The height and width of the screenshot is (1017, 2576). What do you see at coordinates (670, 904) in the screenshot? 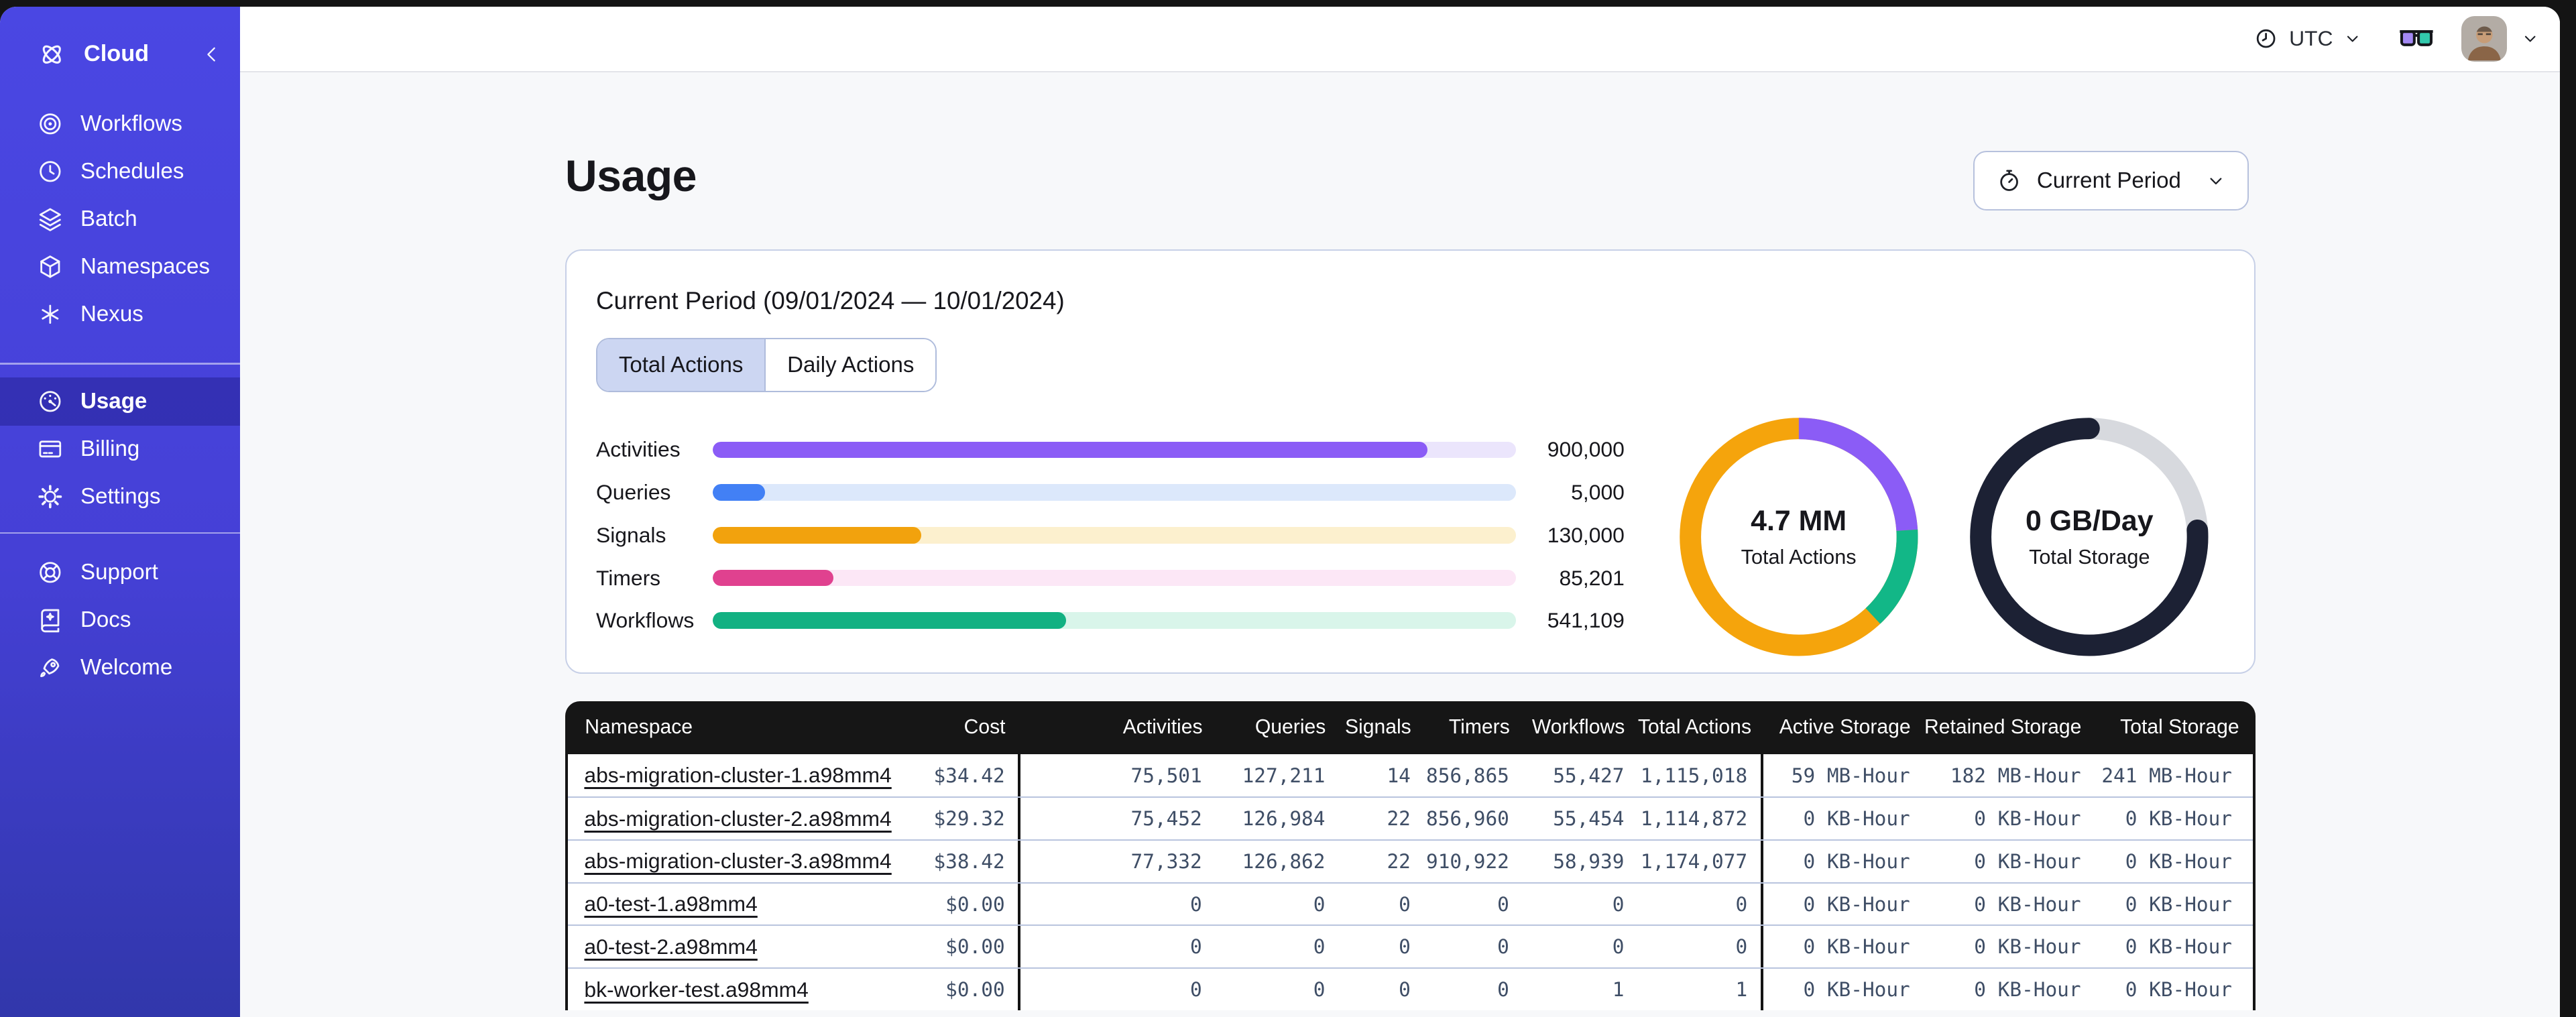
I see `namespace-link: a0-test-1.a98mm4` at bounding box center [670, 904].